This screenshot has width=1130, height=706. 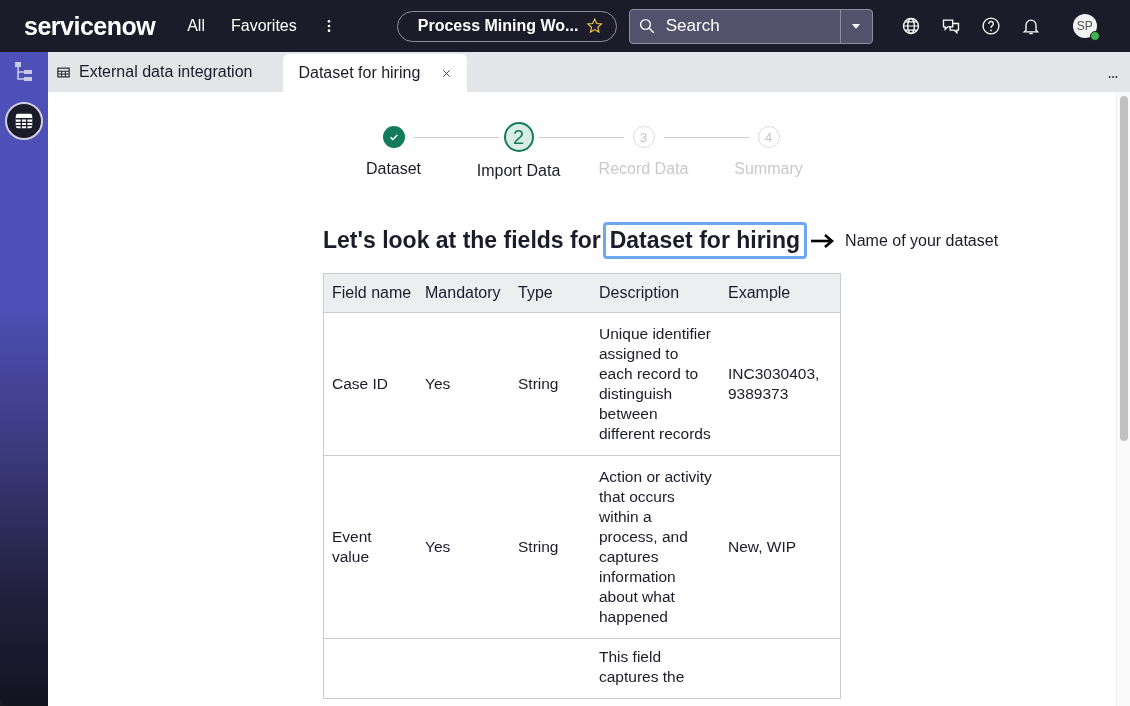 I want to click on search-box: Search, so click(x=750, y=26).